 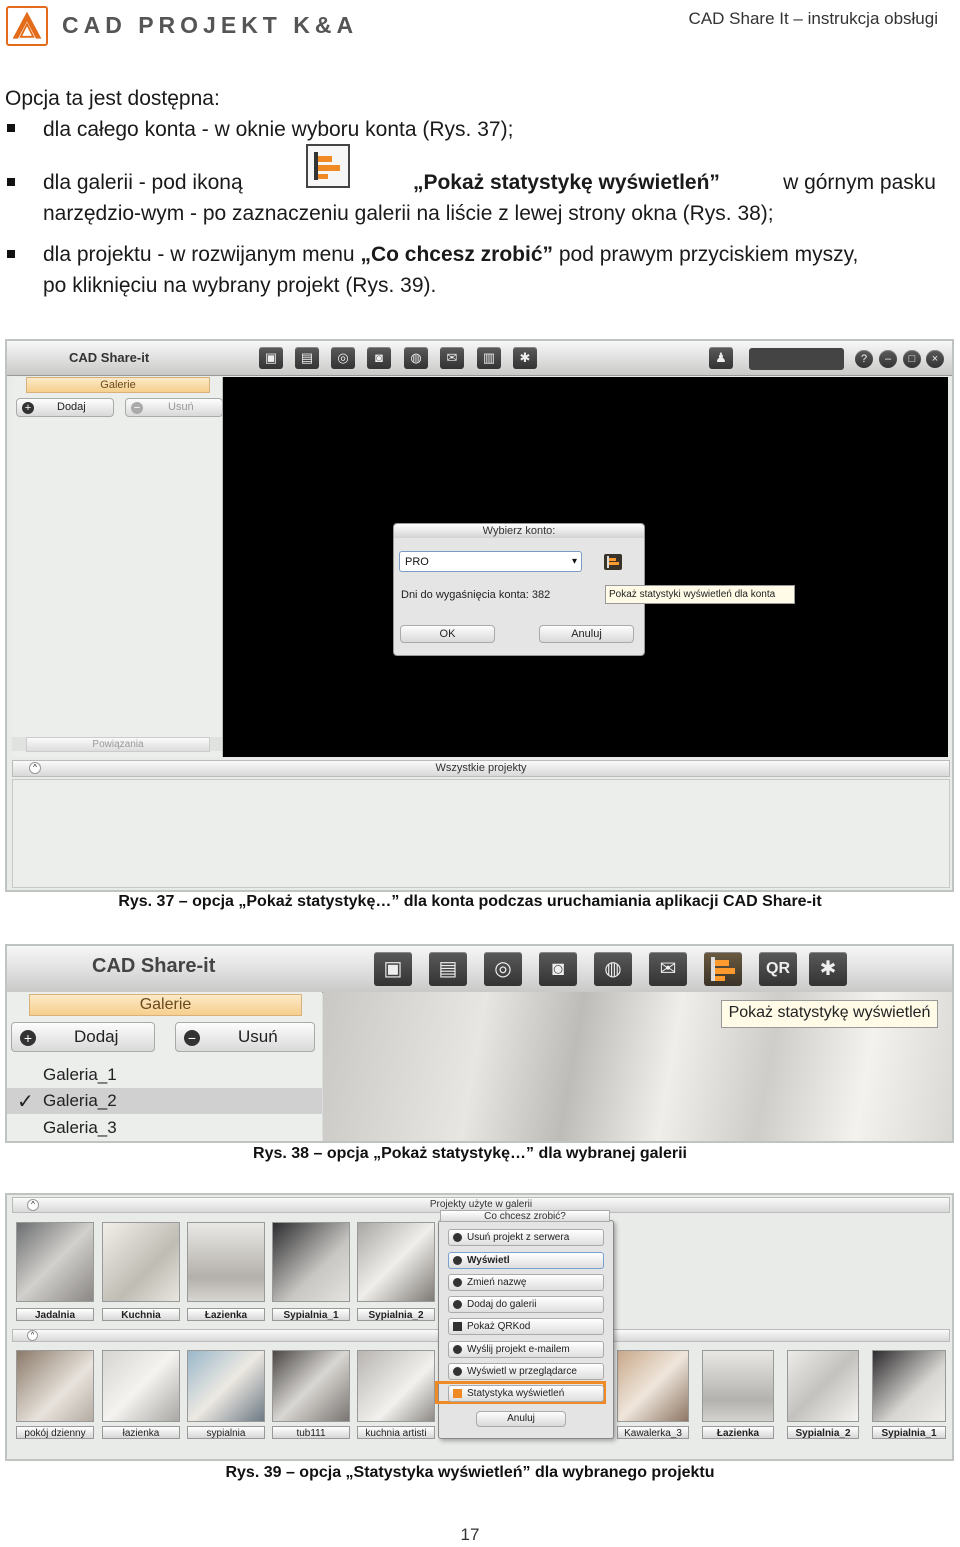 I want to click on menu-item-email: Wyślij projekt e-mailem, so click(x=526, y=1349).